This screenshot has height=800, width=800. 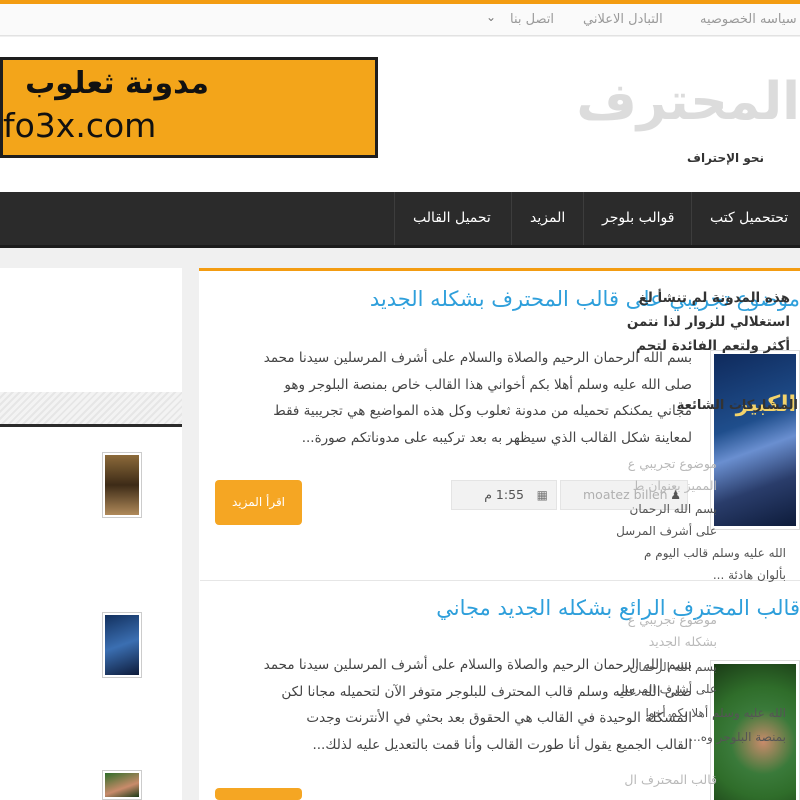 What do you see at coordinates (715, 553) in the screenshot?
I see `popular-post-text: الله عليه وسلم قالب اليوم م` at bounding box center [715, 553].